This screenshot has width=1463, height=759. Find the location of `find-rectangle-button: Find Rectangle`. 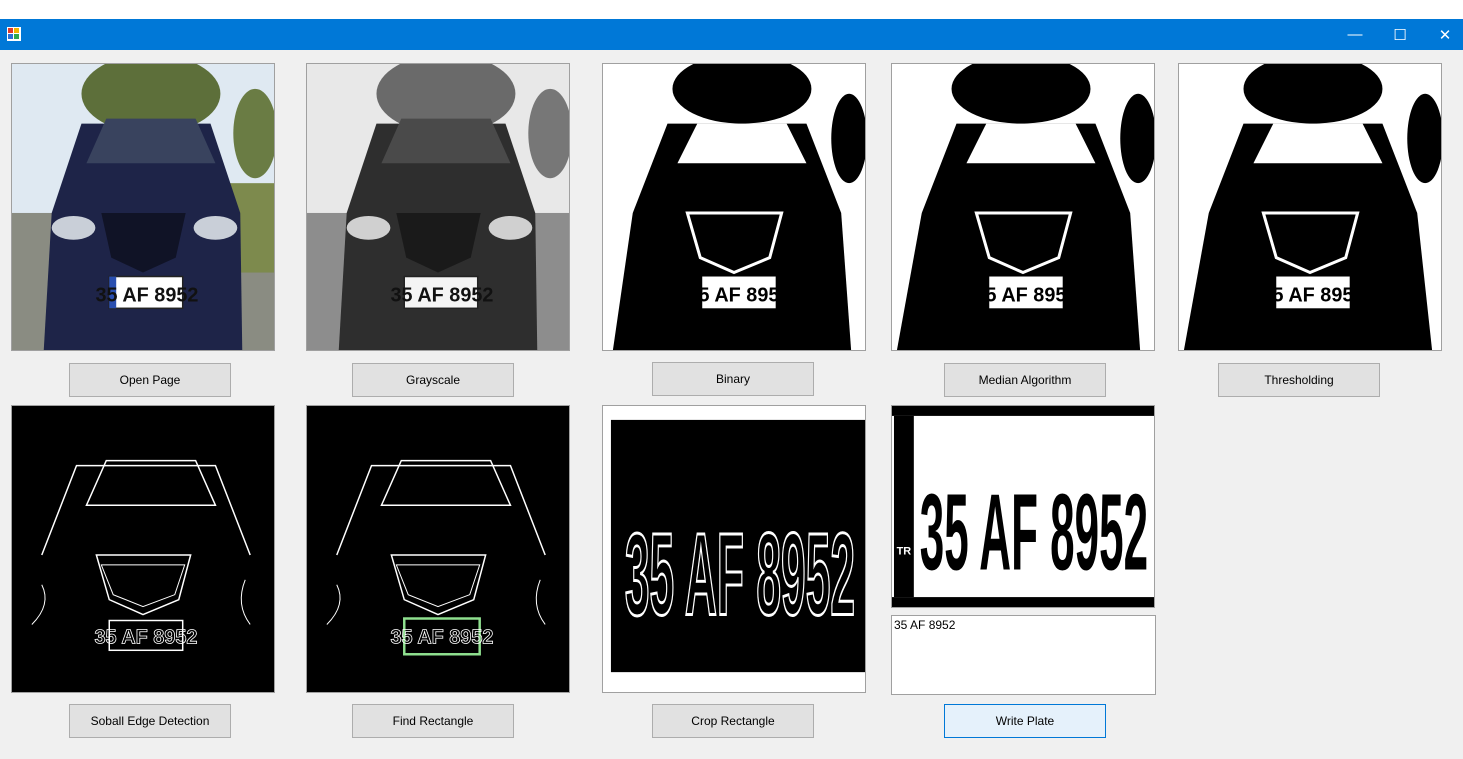

find-rectangle-button: Find Rectangle is located at coordinates (433, 721).